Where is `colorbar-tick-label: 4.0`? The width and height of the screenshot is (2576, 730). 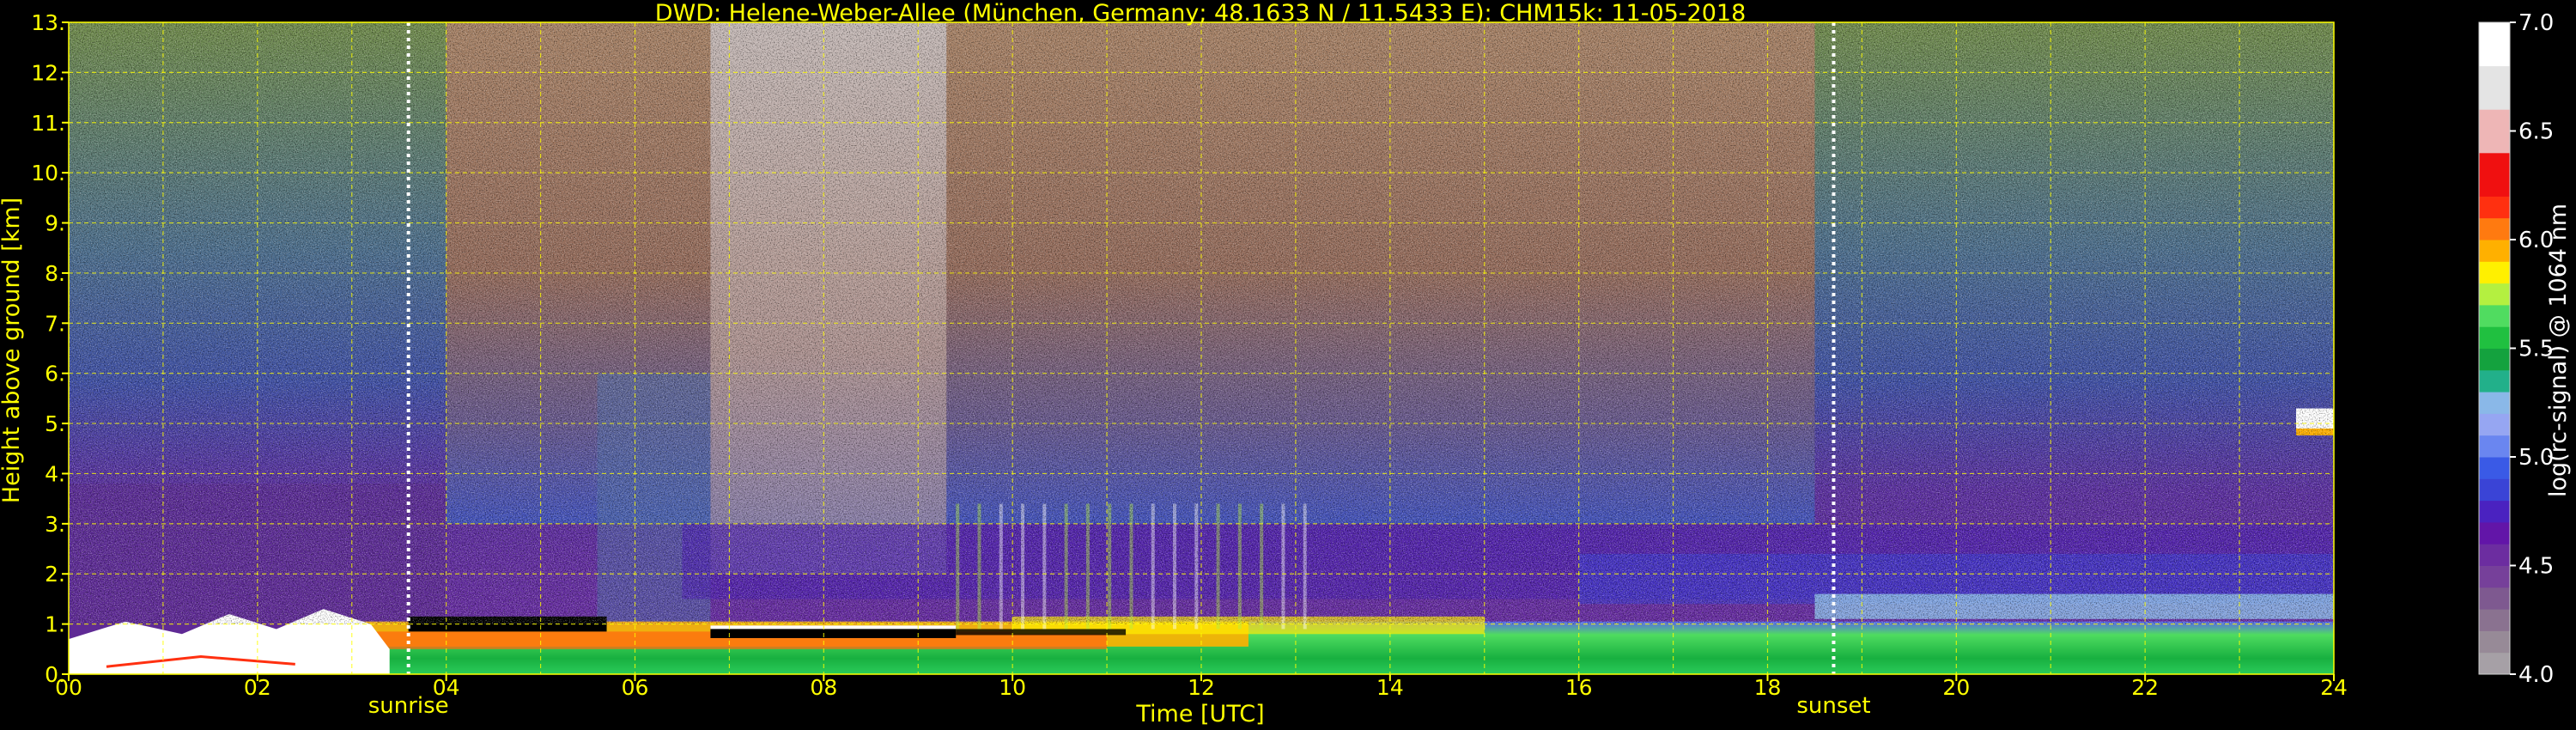 colorbar-tick-label: 4.0 is located at coordinates (2536, 675).